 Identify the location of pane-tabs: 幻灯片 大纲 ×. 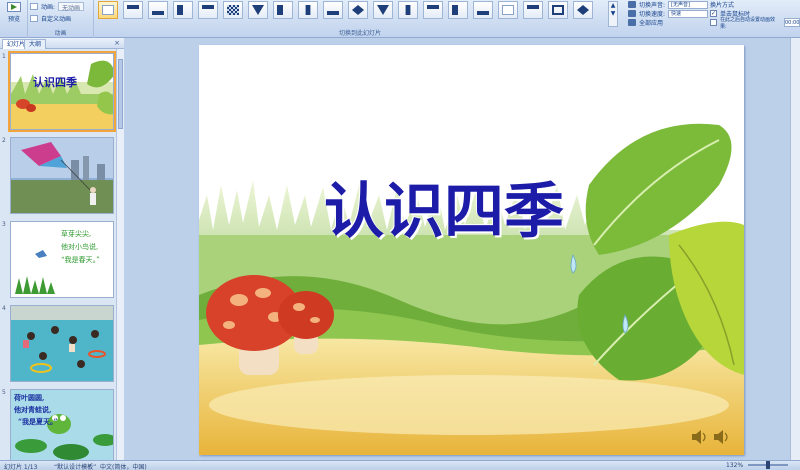
(62, 43).